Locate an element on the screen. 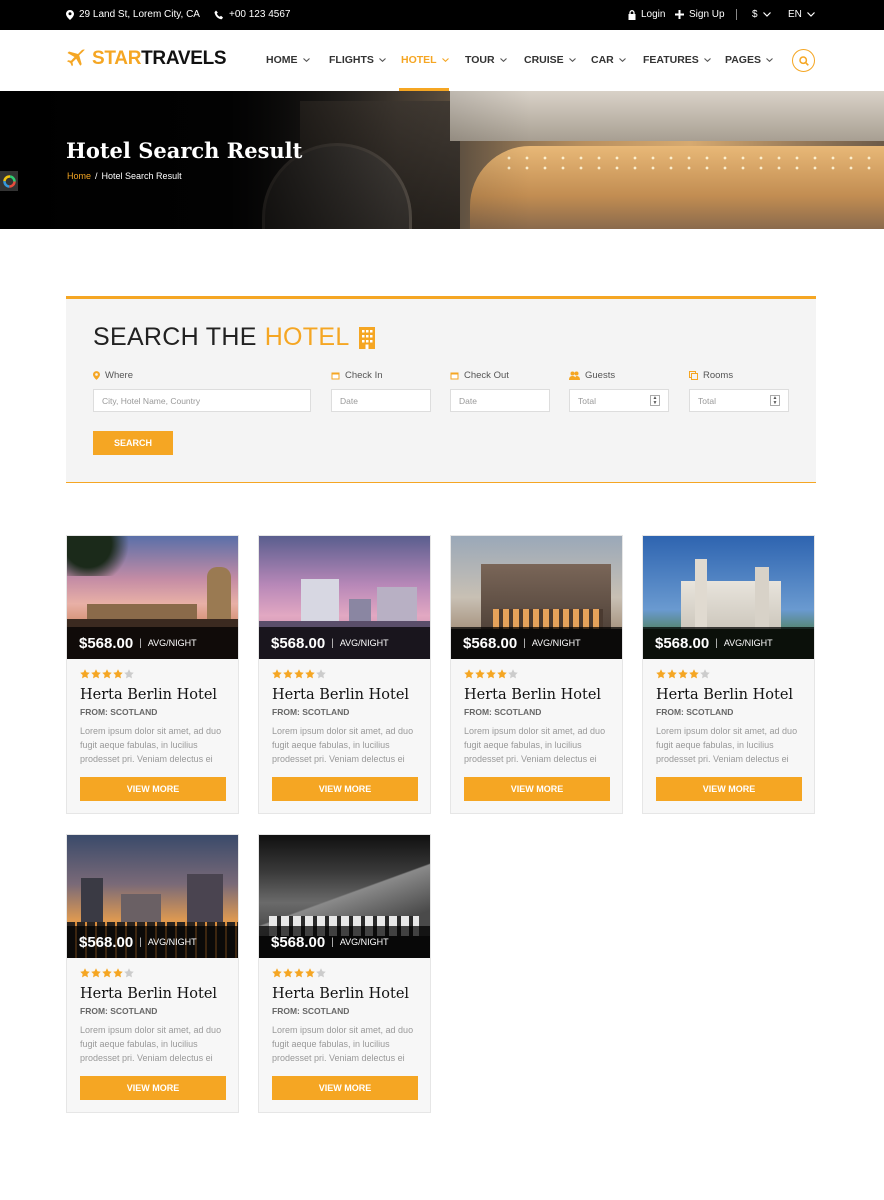 The image size is (884, 1200). color-switcher-button is located at coordinates (9, 181).